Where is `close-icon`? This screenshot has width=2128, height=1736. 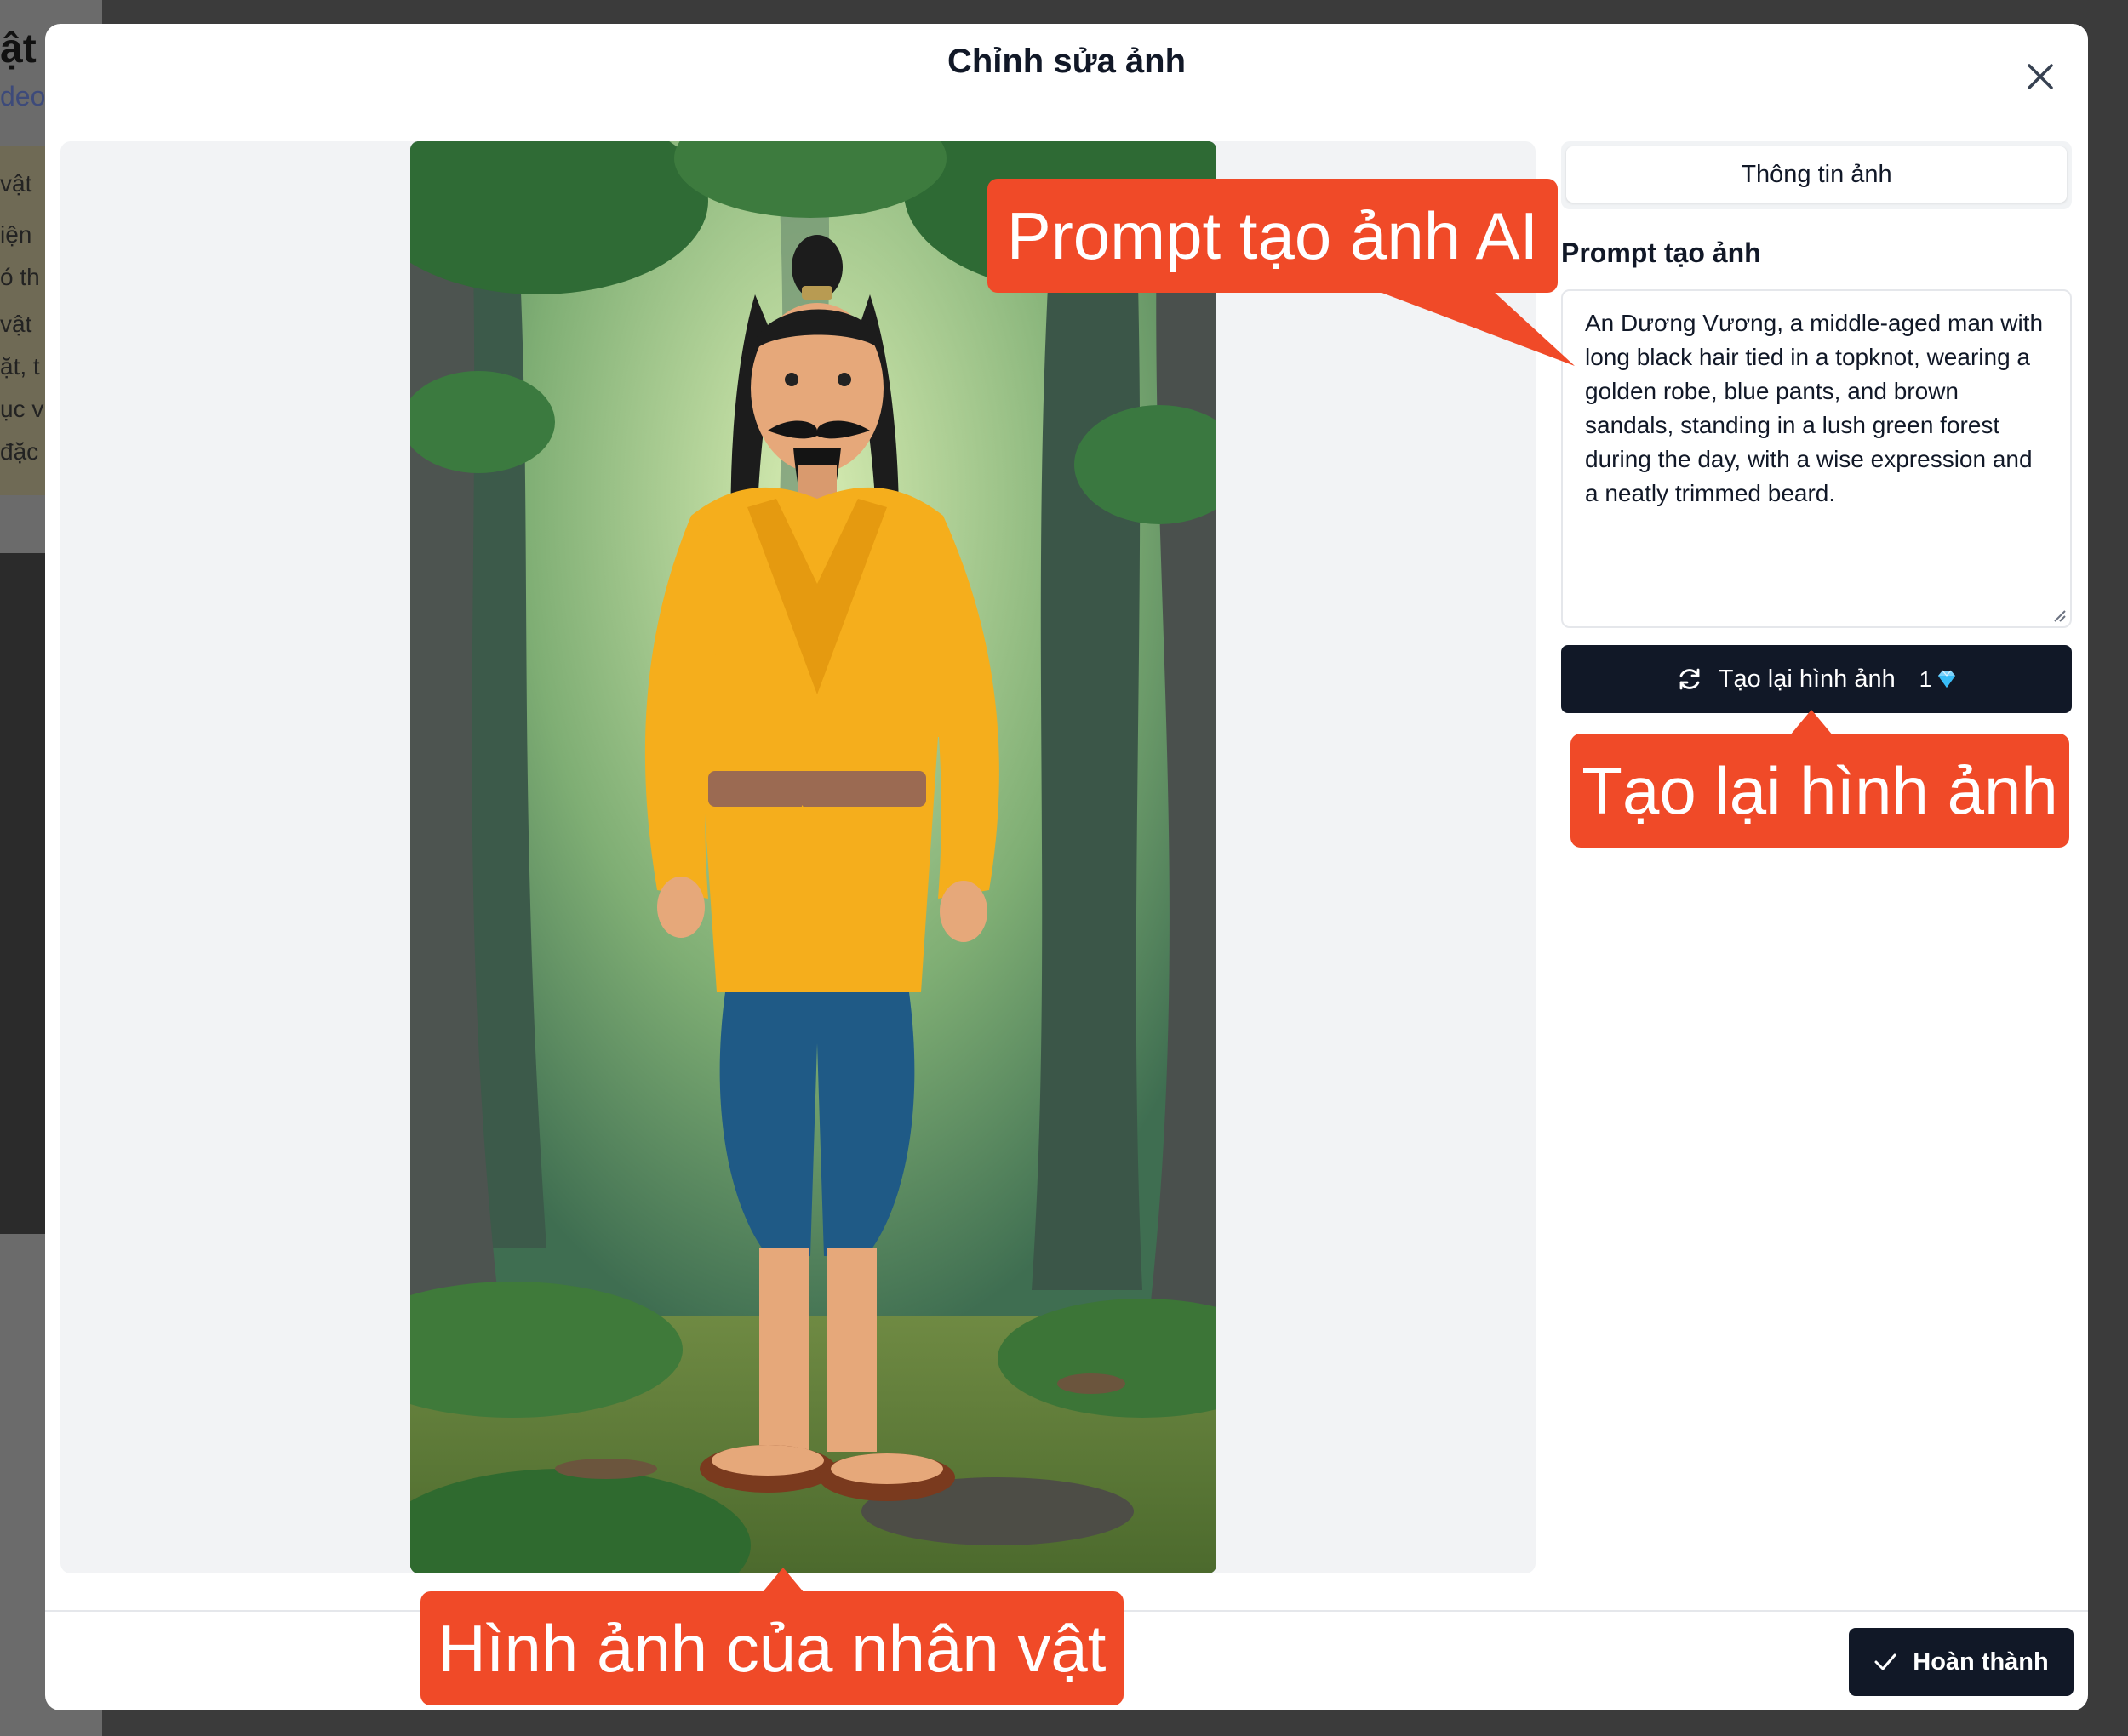 close-icon is located at coordinates (2040, 76).